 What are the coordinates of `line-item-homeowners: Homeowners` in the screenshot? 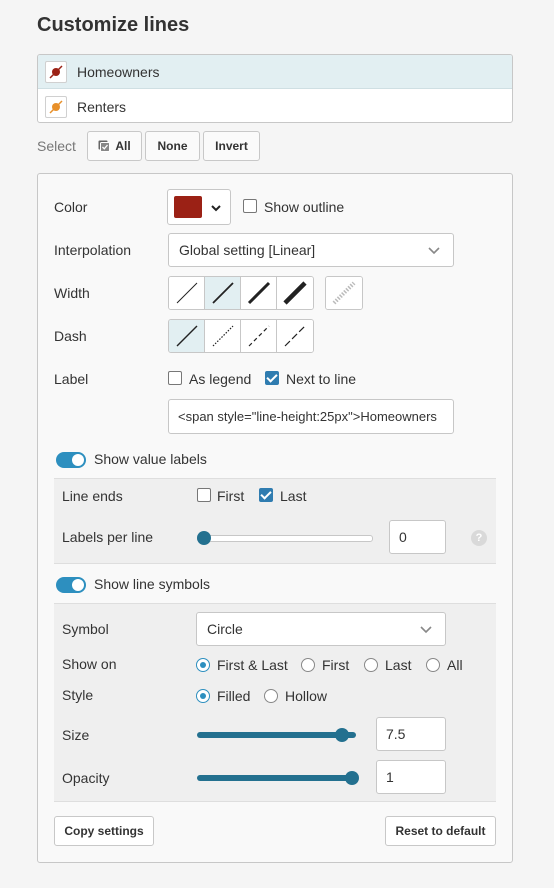 It's located at (275, 72).